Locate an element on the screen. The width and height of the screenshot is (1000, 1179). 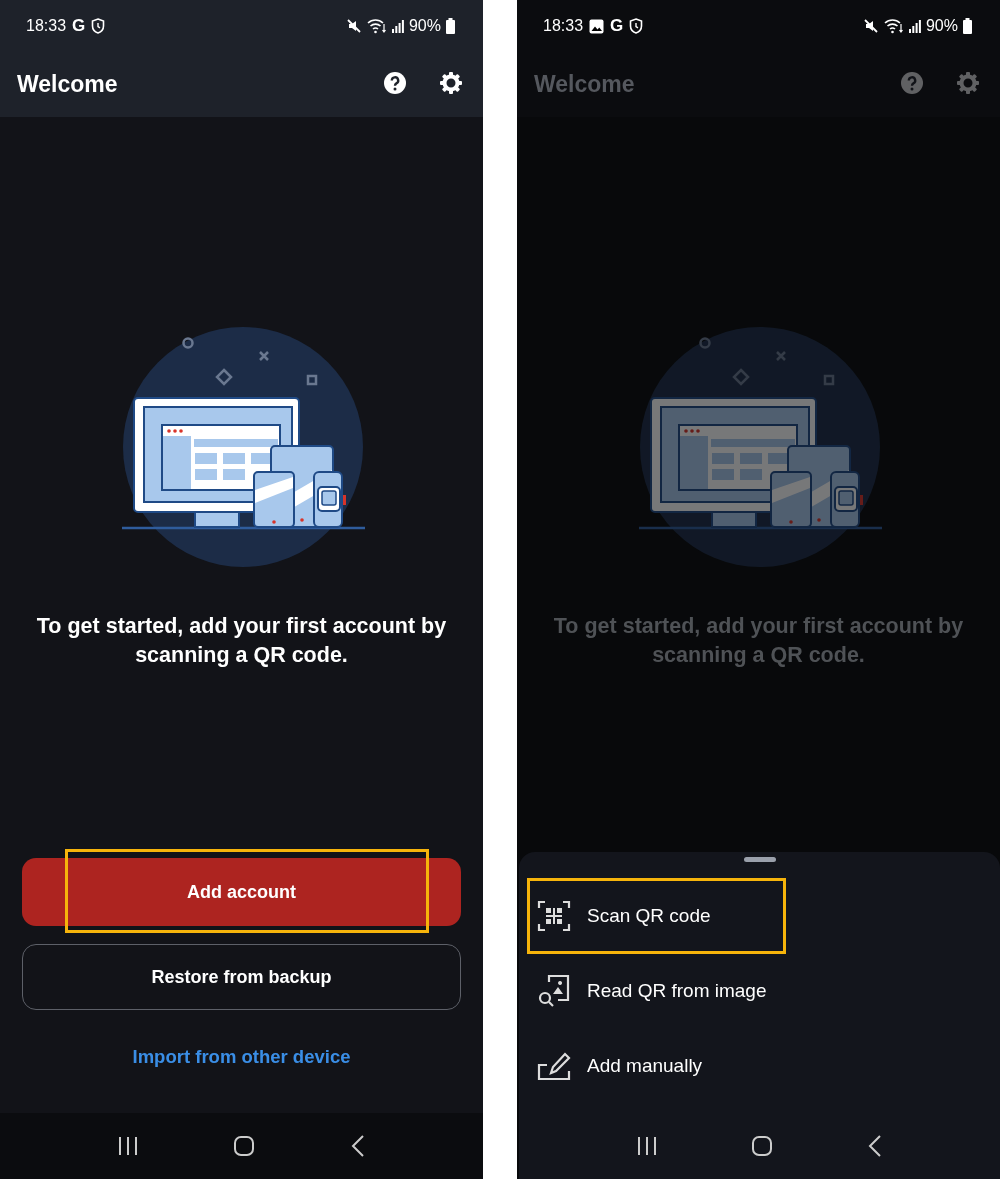
image-icon is located at coordinates (597, 26).